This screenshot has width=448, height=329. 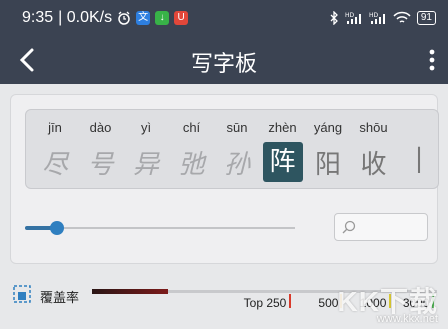 I want to click on candidate-pinyin: chí, so click(x=191, y=127).